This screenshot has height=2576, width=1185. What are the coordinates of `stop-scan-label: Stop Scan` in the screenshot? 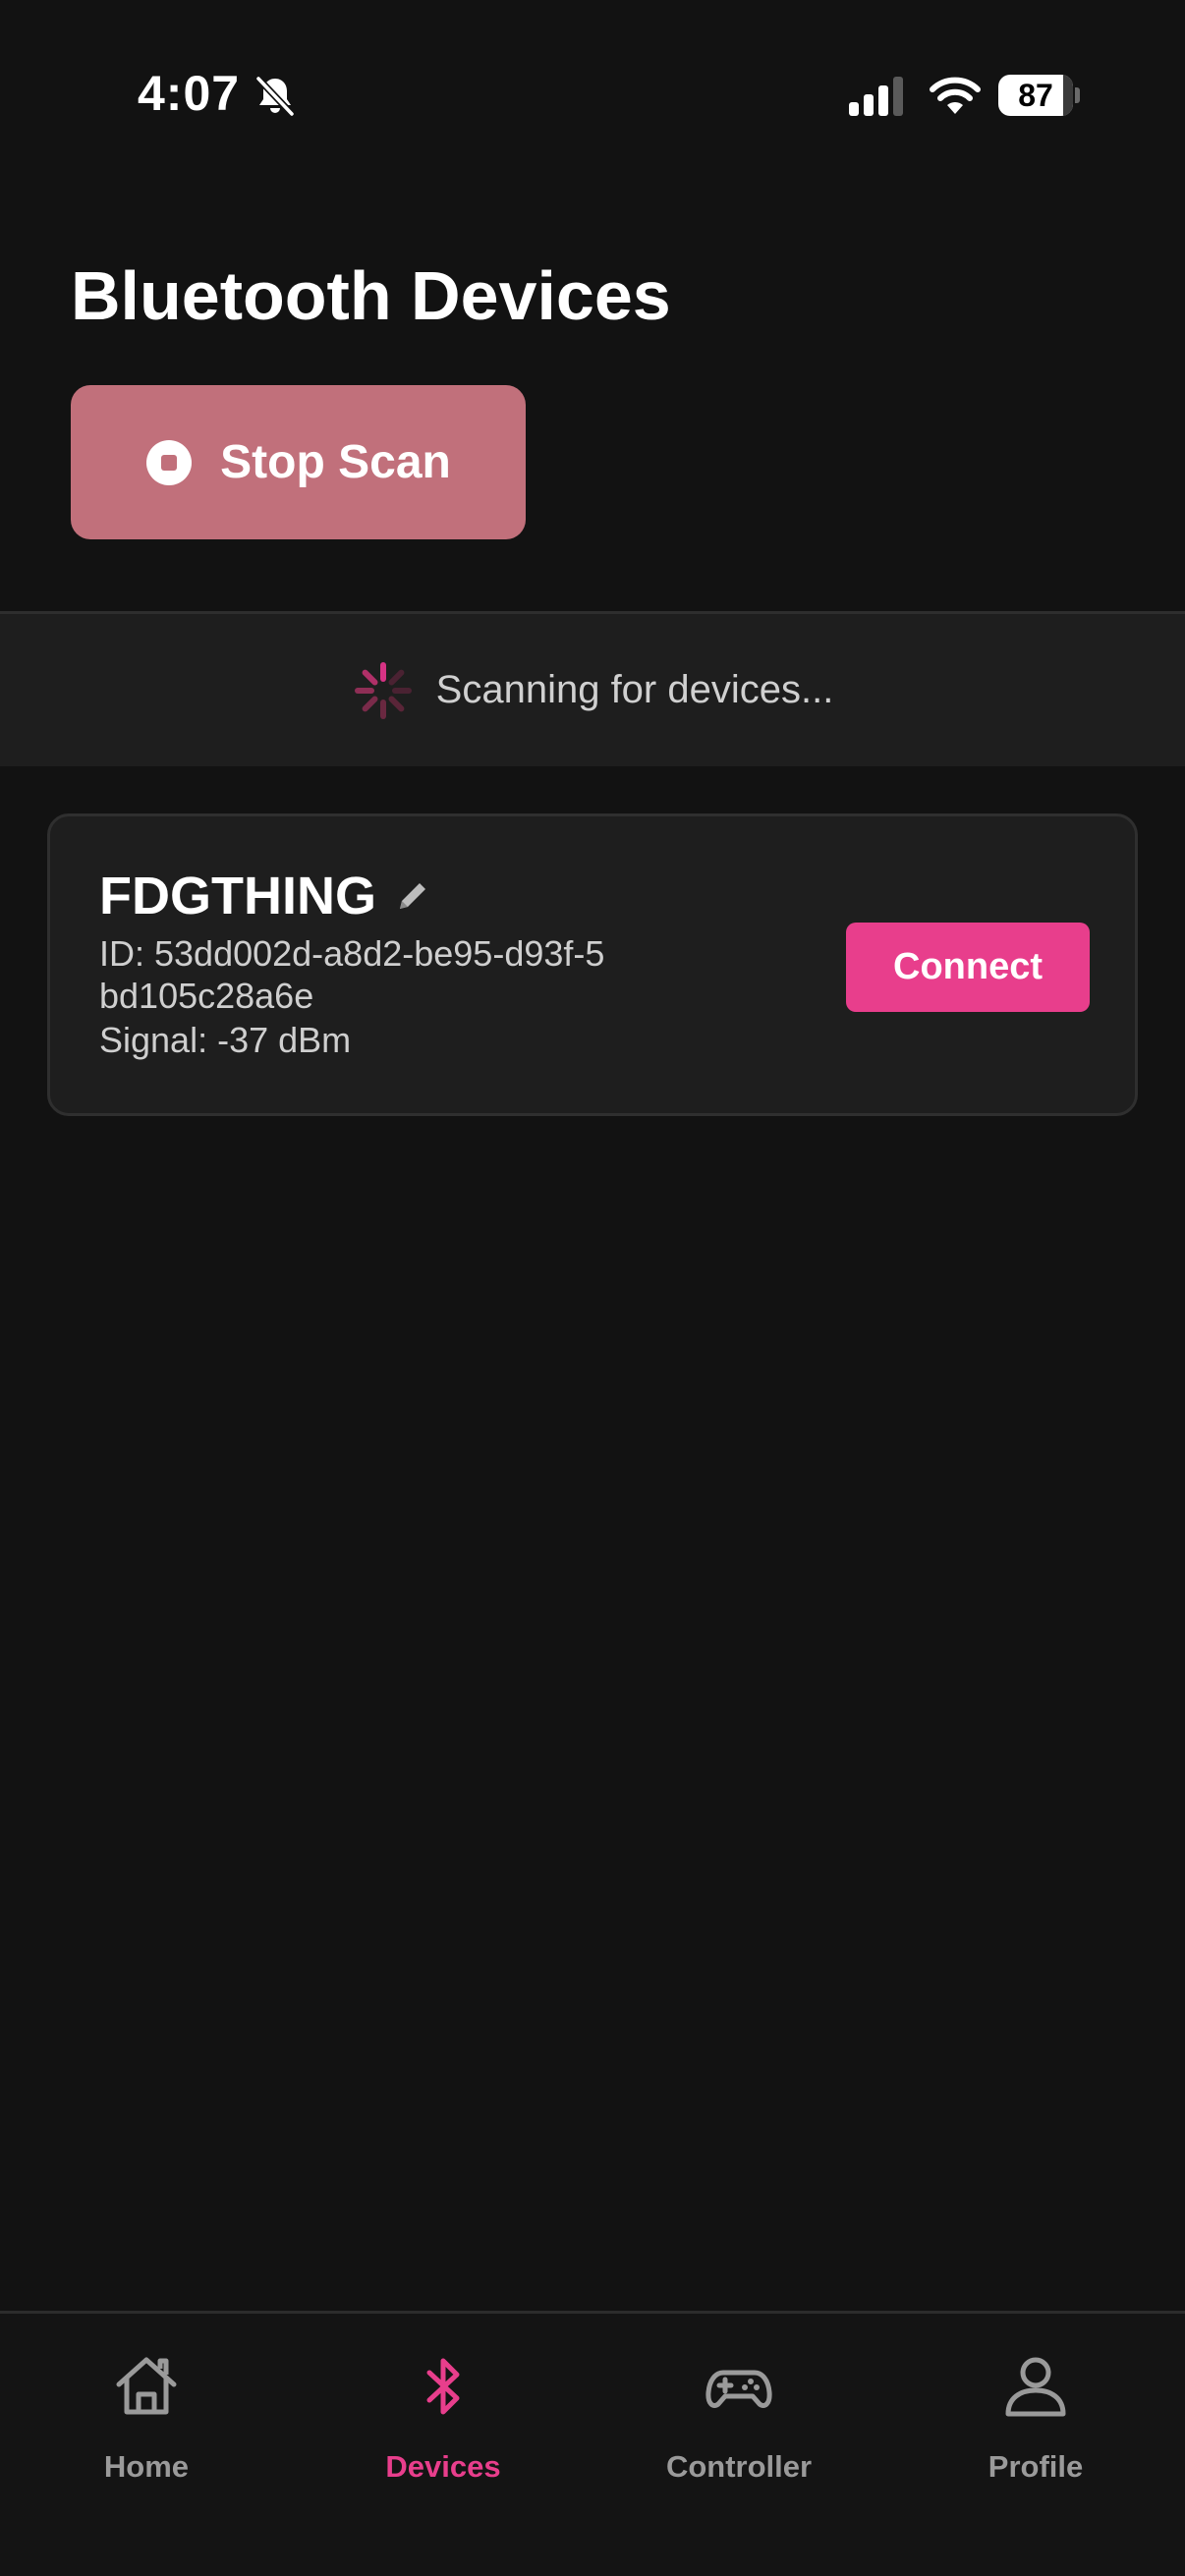 It's located at (336, 462).